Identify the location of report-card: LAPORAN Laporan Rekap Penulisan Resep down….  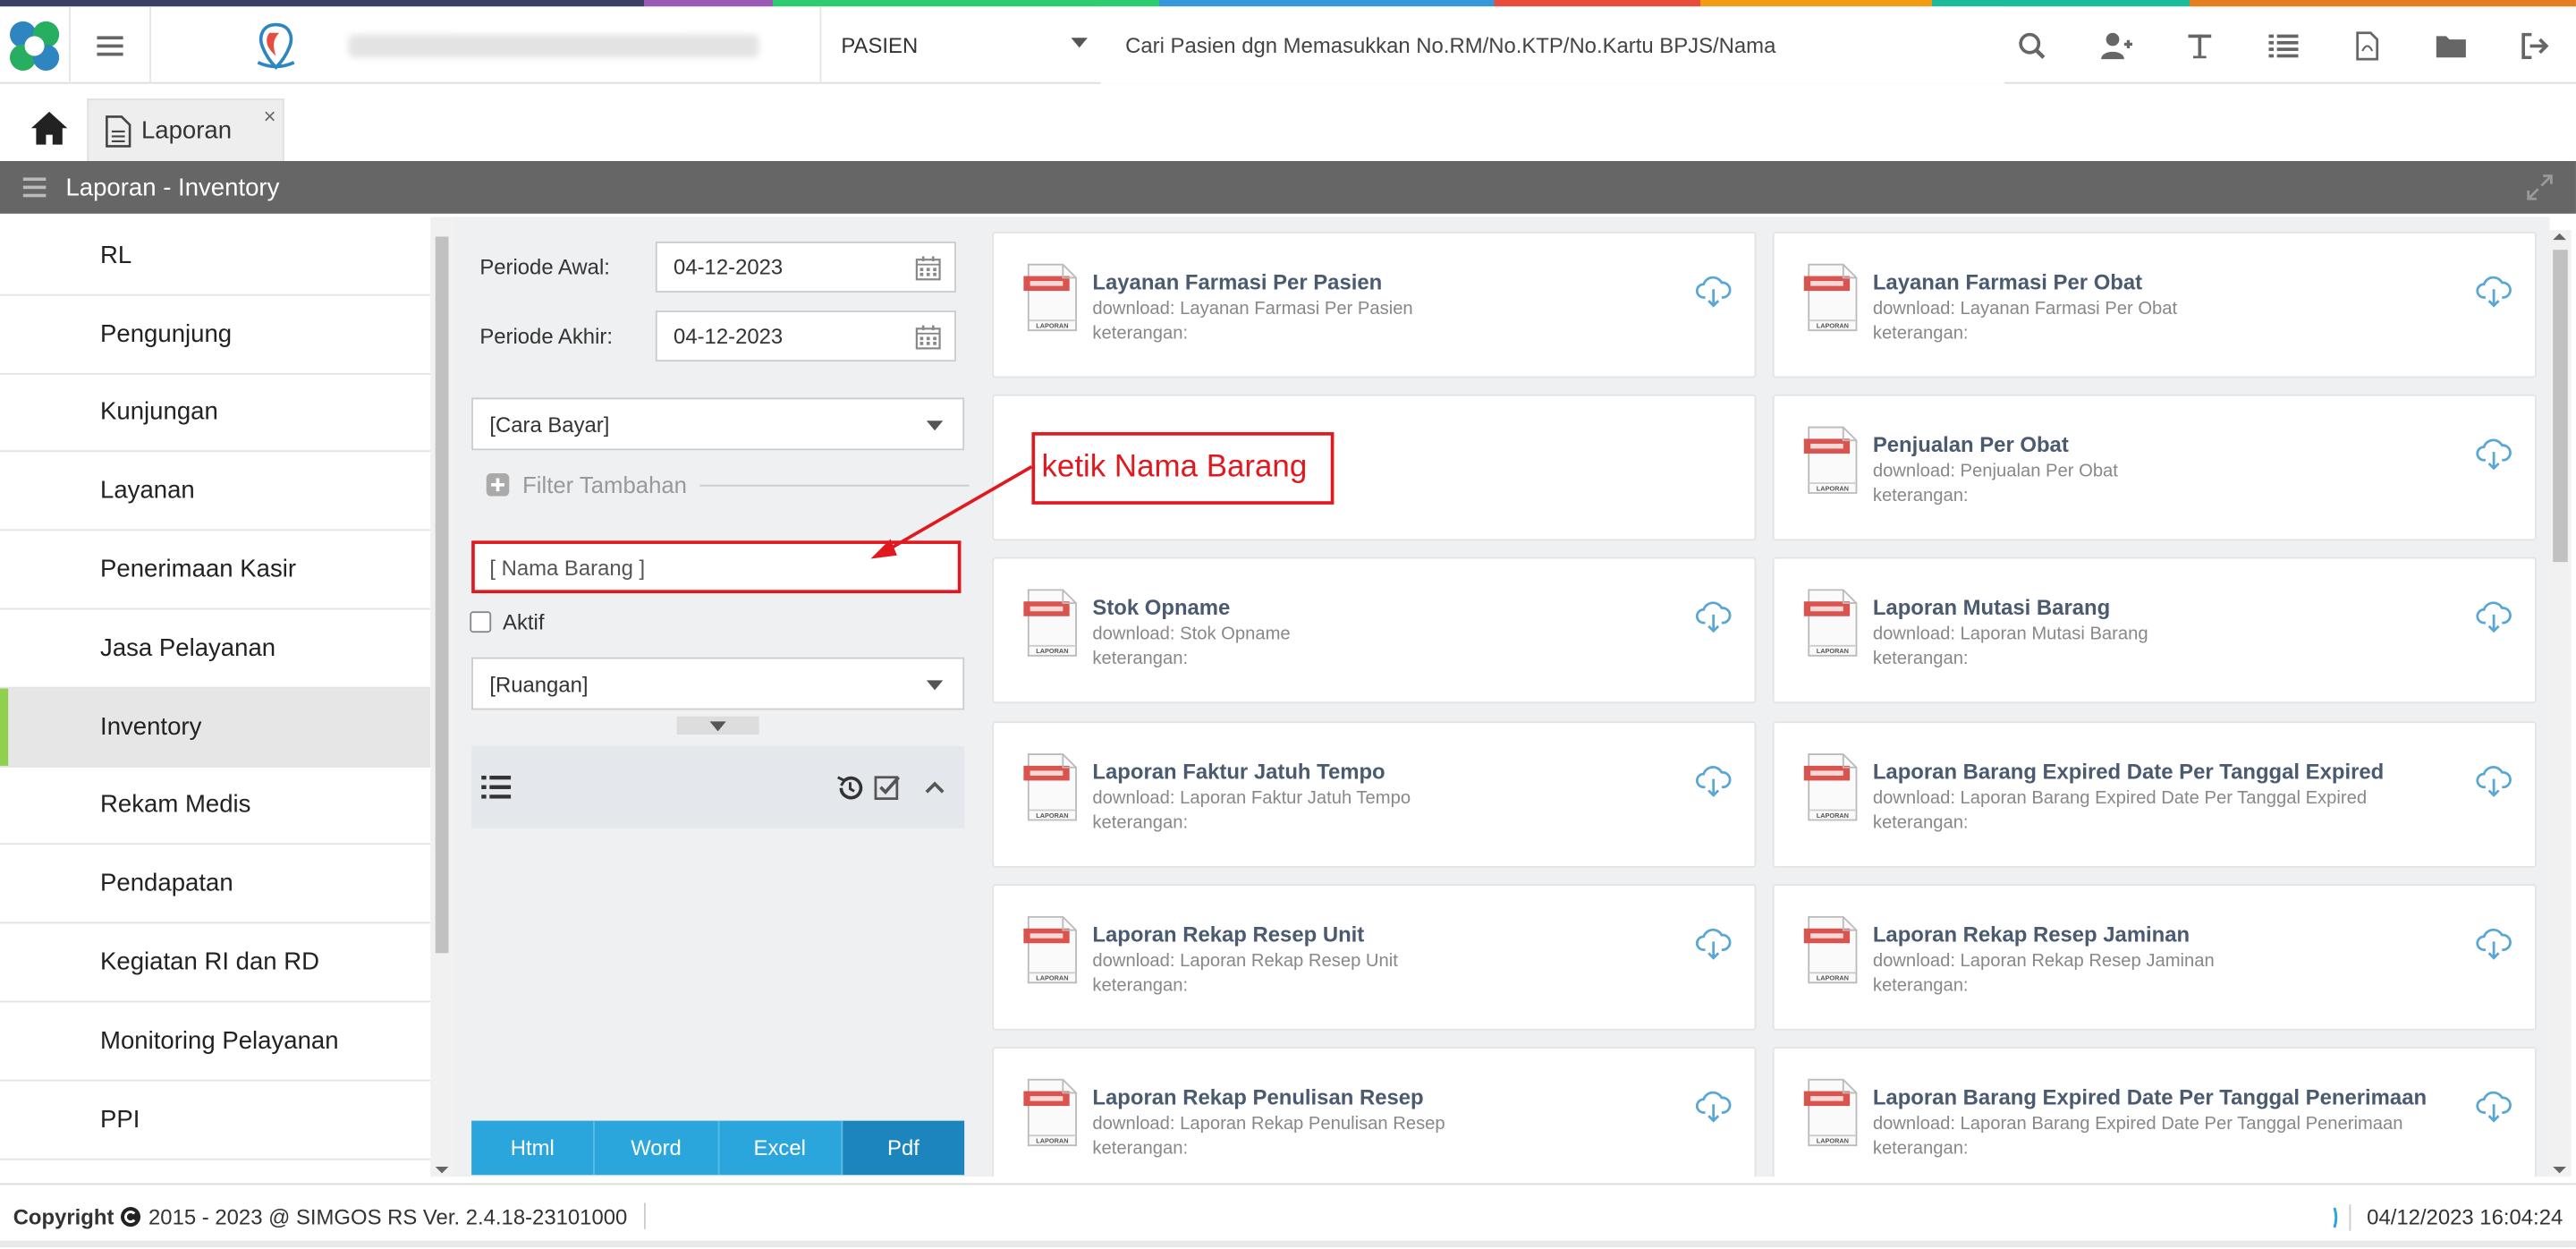
(1374, 1111).